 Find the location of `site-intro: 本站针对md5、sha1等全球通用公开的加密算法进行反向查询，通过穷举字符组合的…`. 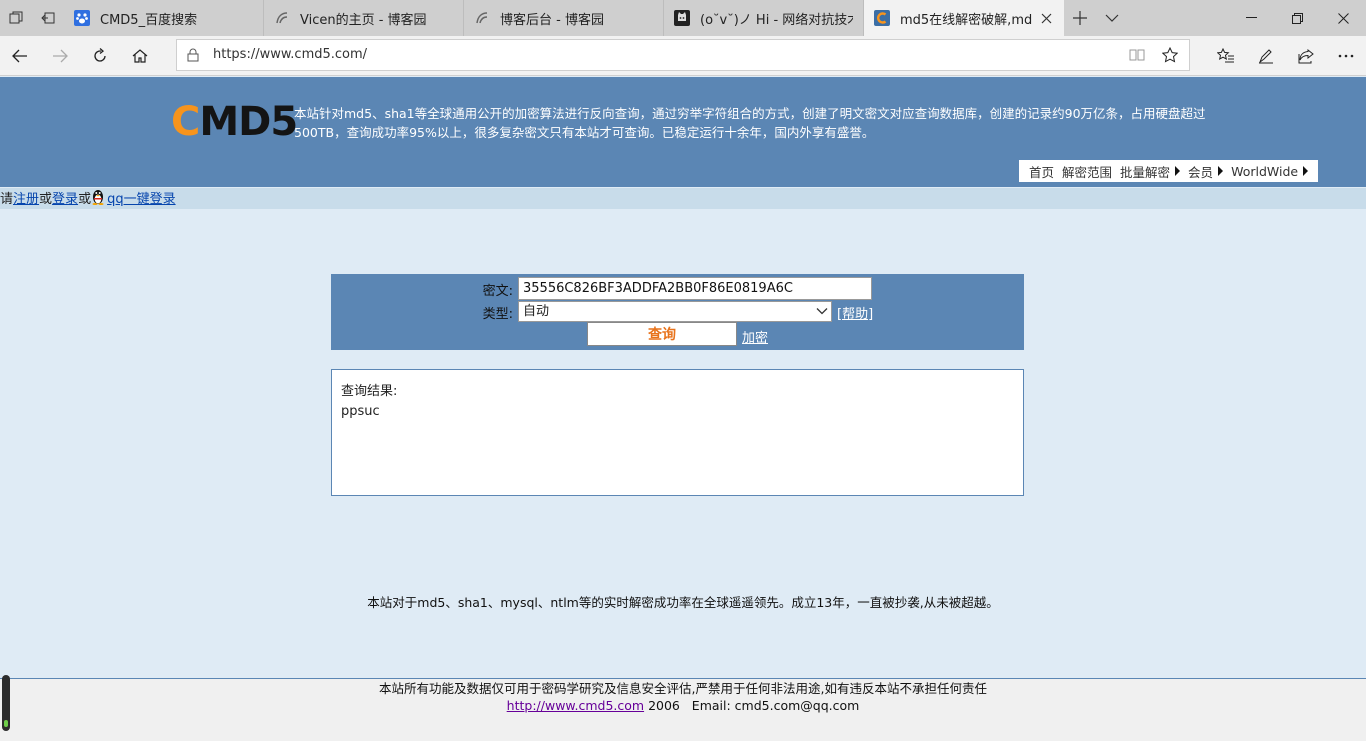

site-intro: 本站针对md5、sha1等全球通用公开的加密算法进行反向查询，通过穷举字符组合的… is located at coordinates (750, 123).